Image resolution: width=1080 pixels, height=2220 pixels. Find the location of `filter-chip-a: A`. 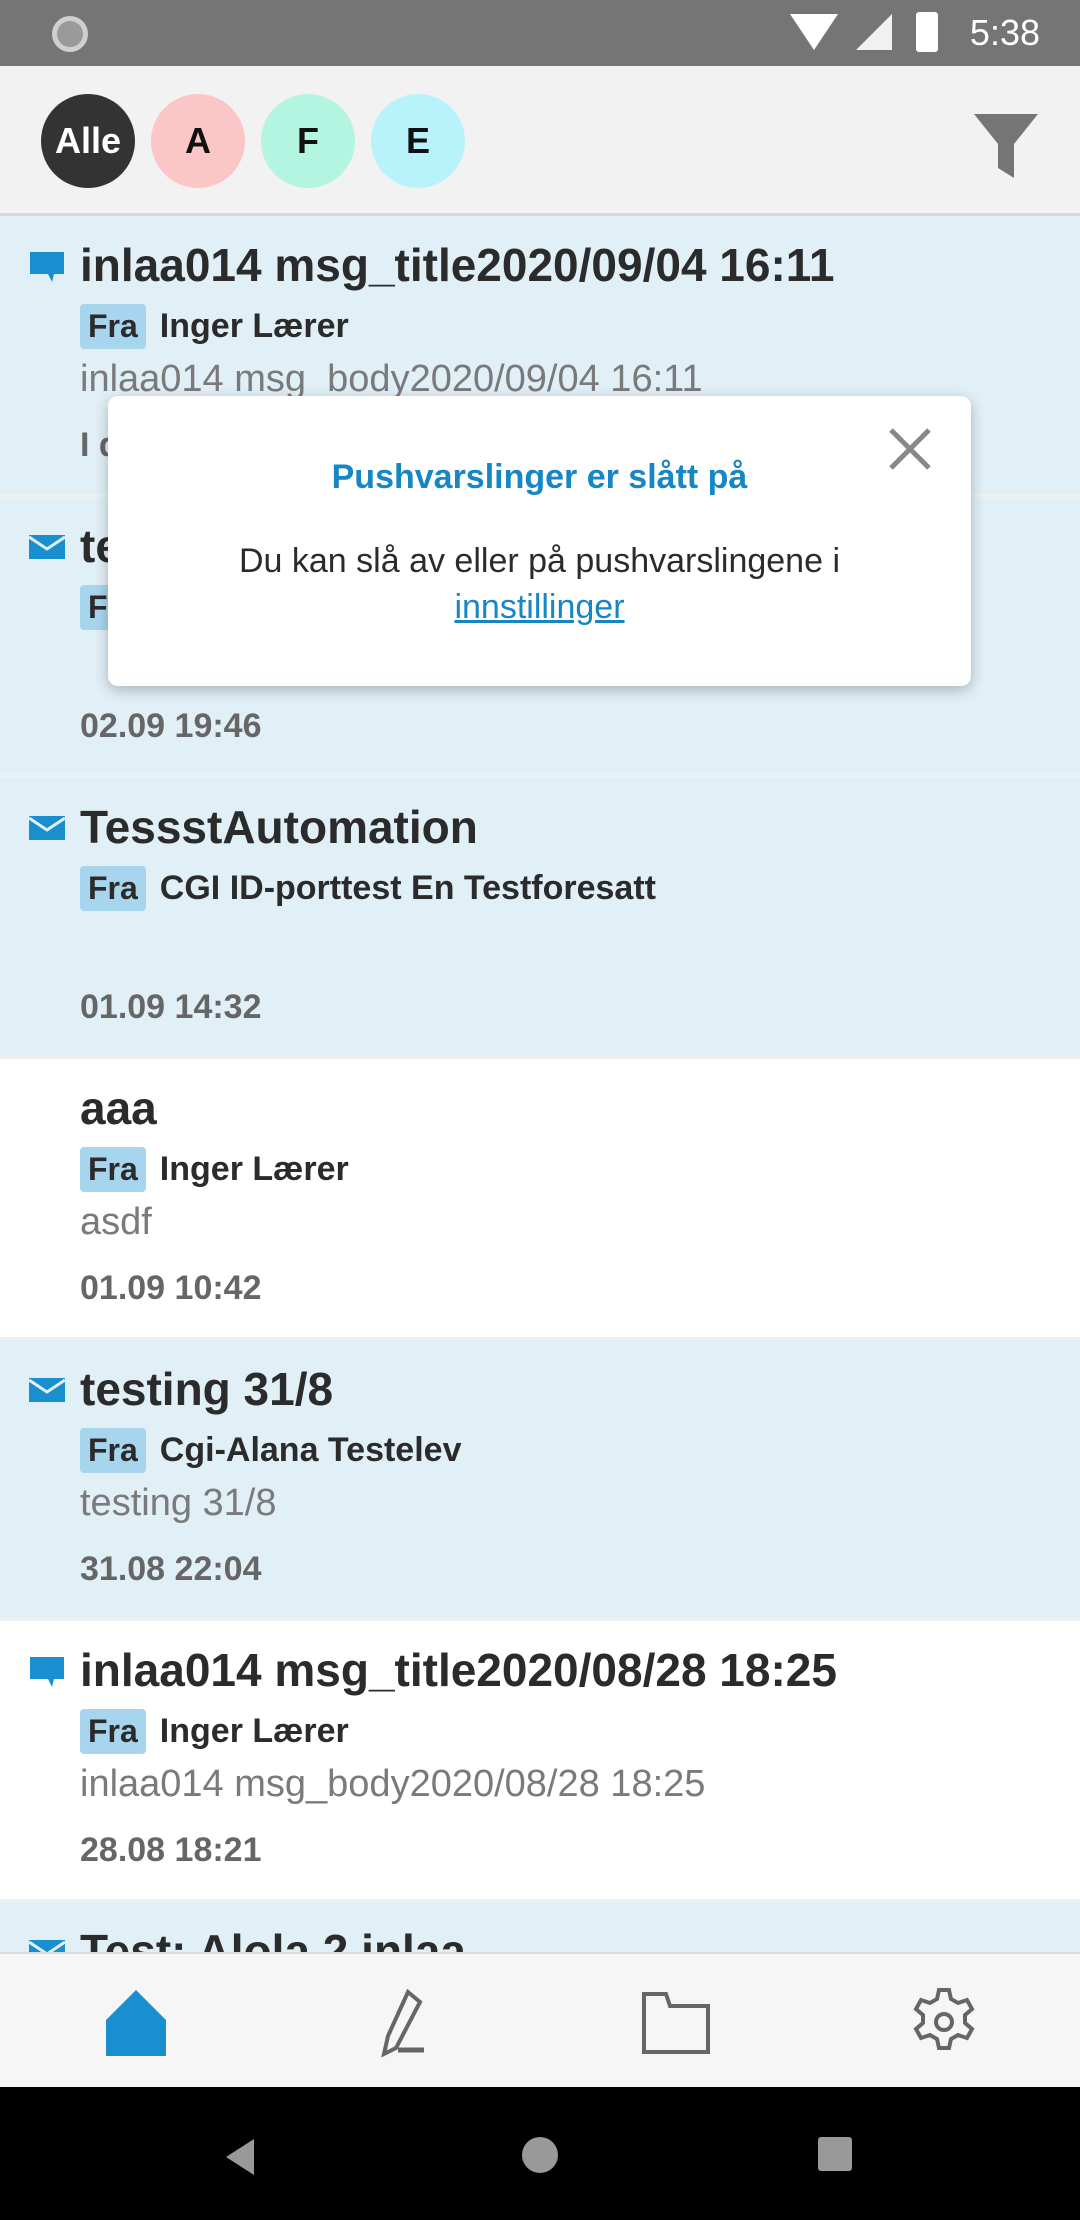

filter-chip-a: A is located at coordinates (198, 141).